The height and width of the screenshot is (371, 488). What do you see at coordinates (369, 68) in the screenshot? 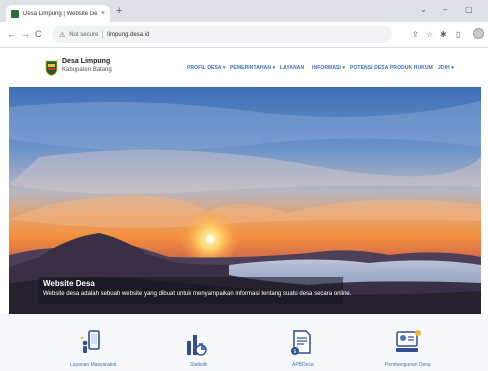
I see `nav-potensi-desa: POTENSI DESA` at bounding box center [369, 68].